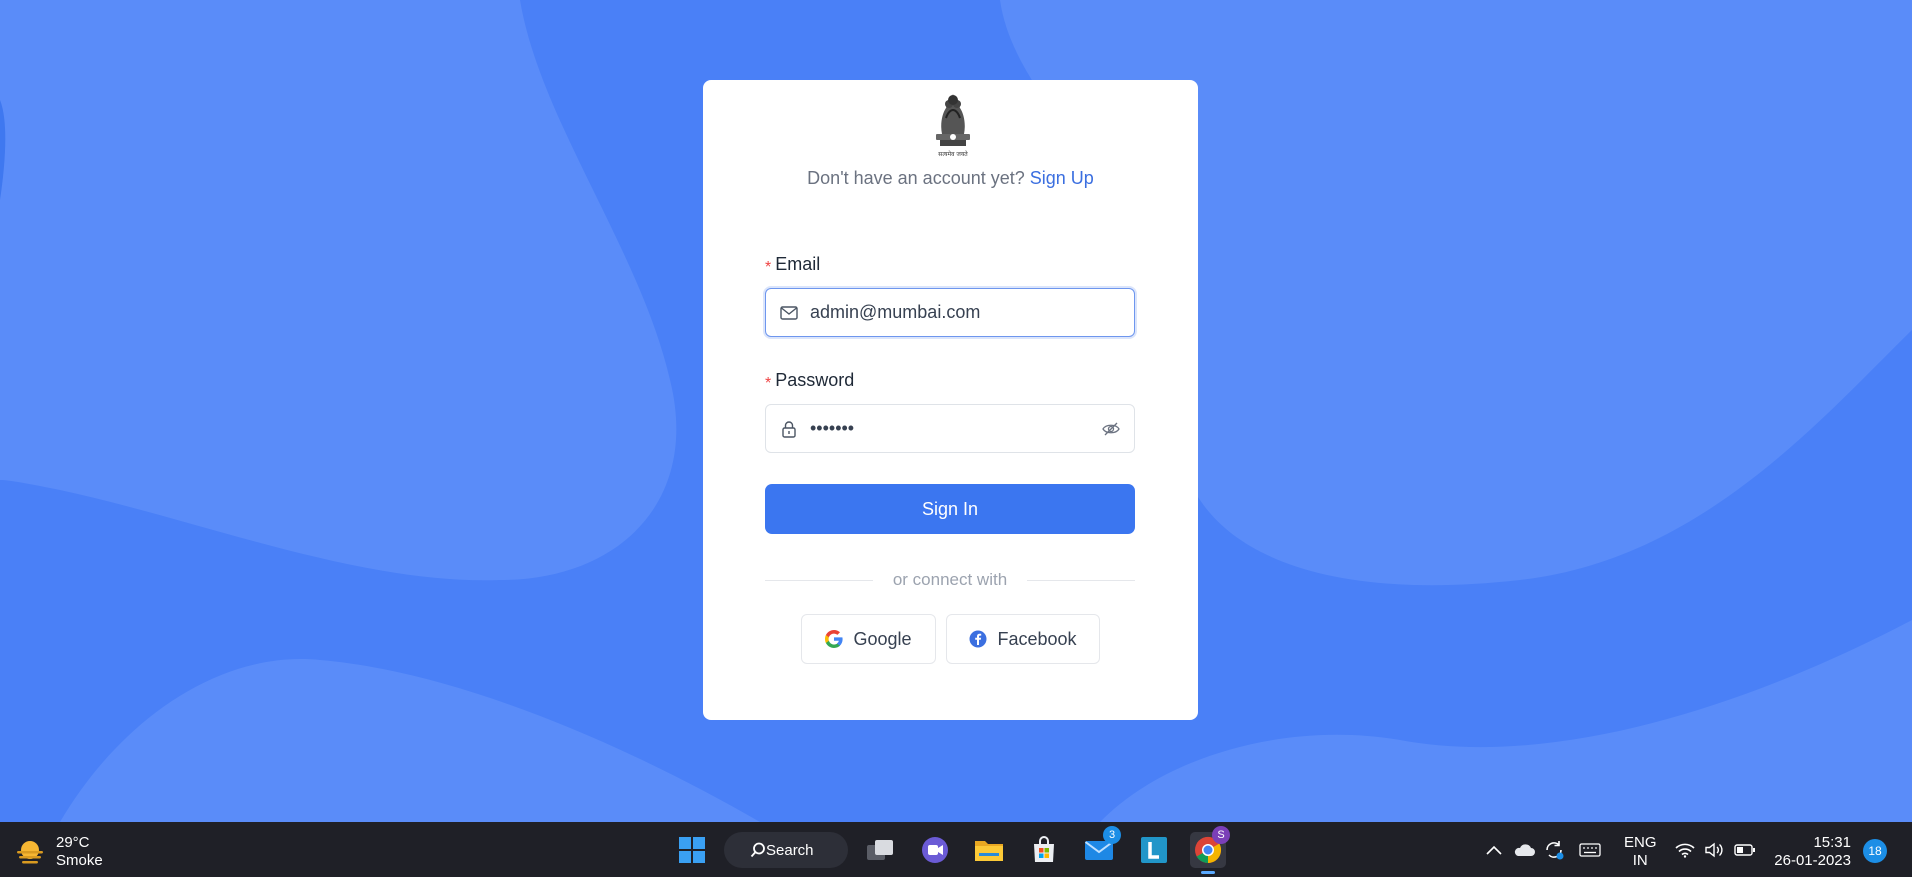  I want to click on signup-prompt: Don't have an account yet? Sign Up, so click(950, 178).